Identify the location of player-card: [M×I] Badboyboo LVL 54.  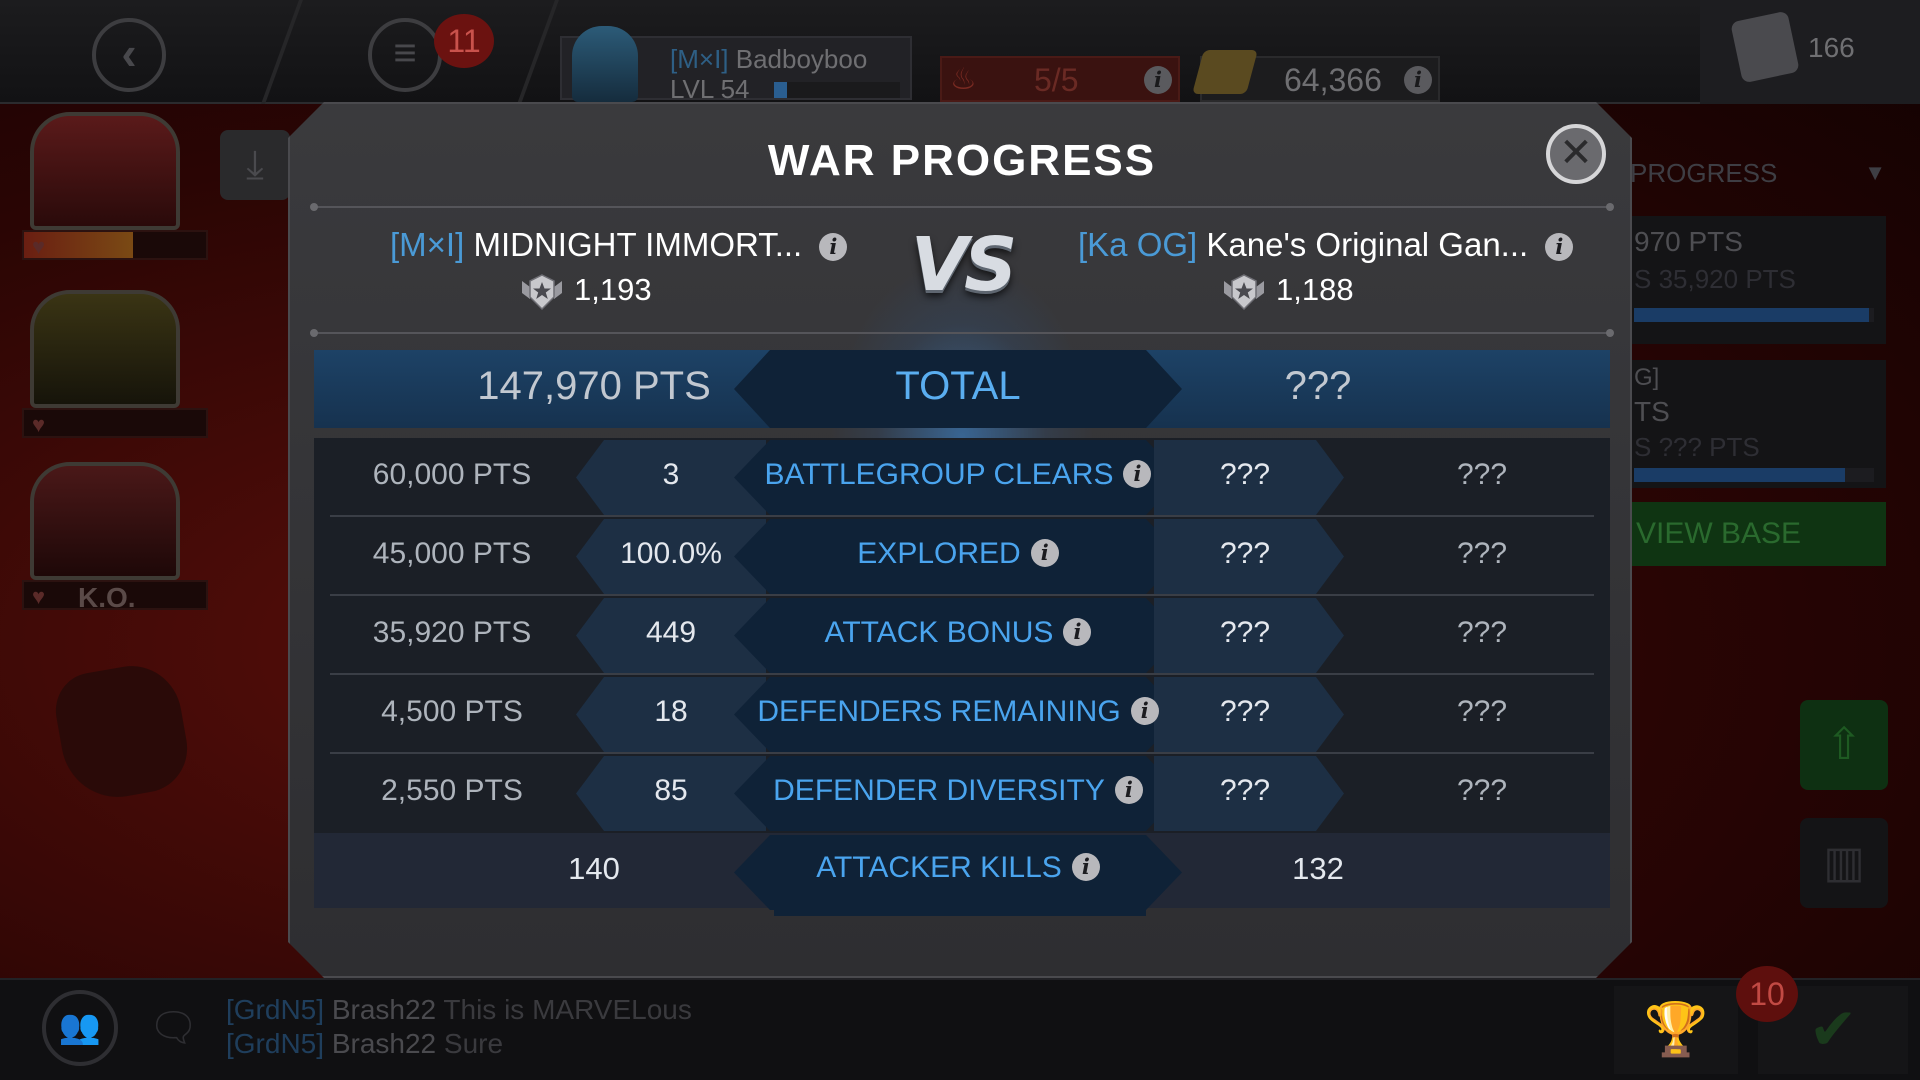
(736, 65).